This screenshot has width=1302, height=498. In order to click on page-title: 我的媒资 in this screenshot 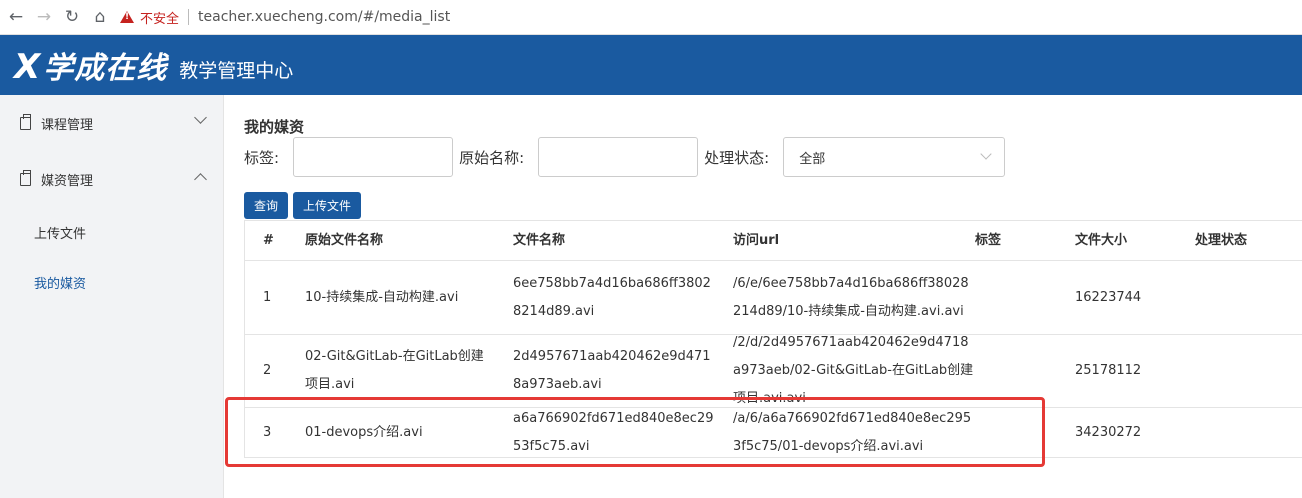, I will do `click(274, 127)`.